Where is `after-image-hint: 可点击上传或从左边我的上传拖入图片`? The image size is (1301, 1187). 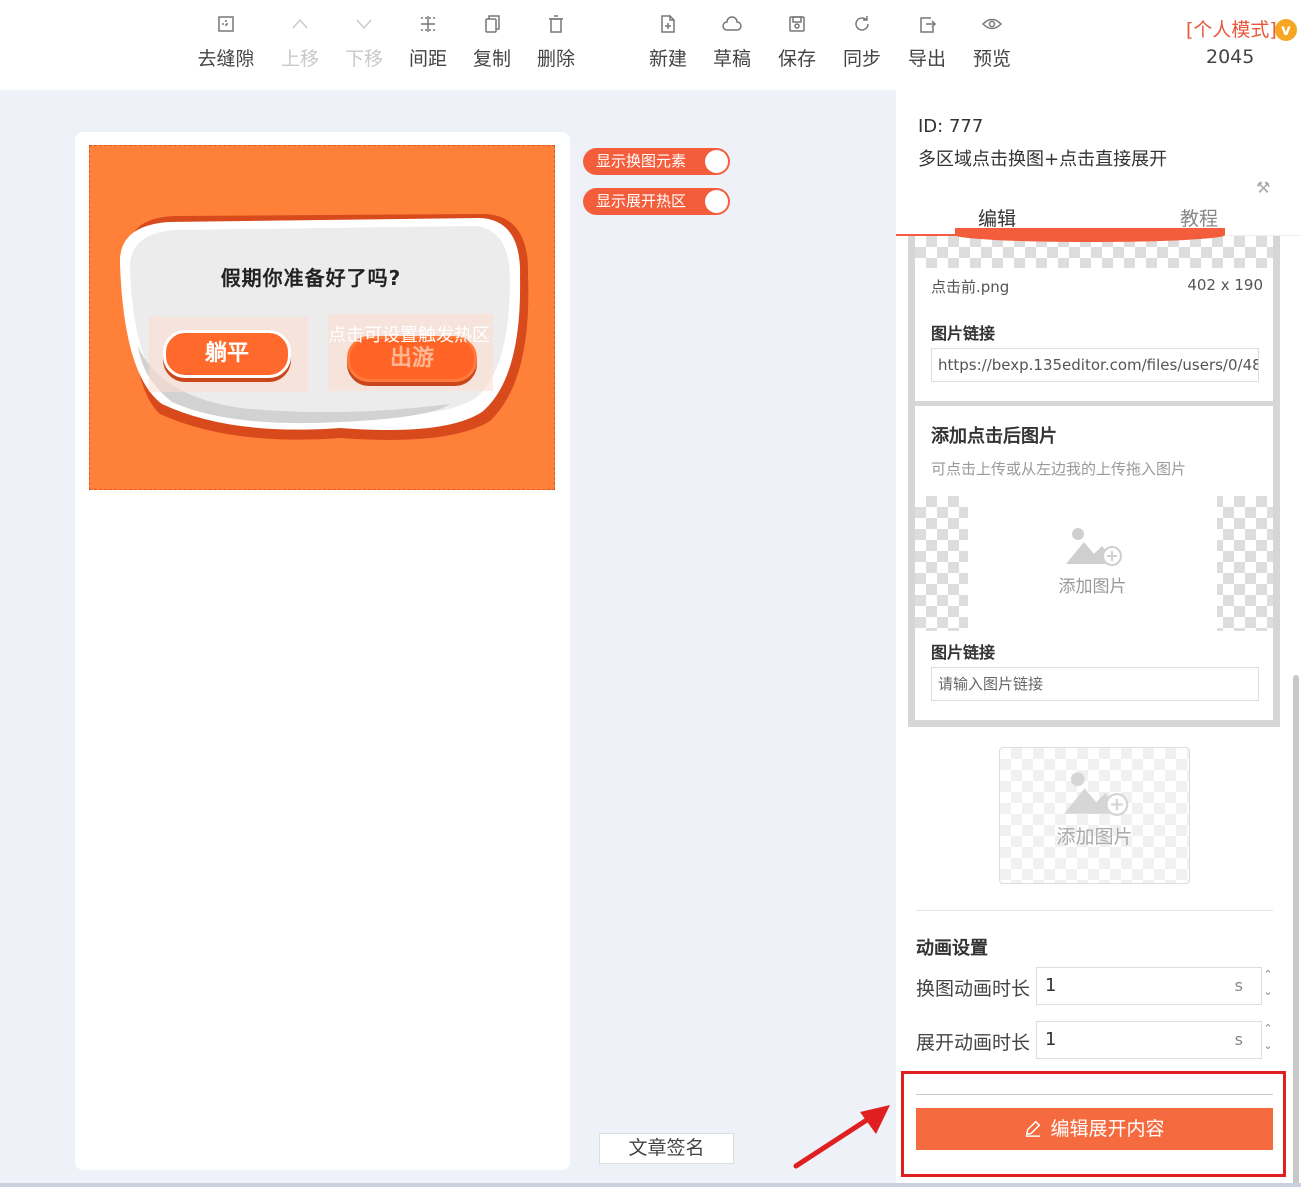 after-image-hint: 可点击上传或从左边我的上传拖入图片 is located at coordinates (1059, 469).